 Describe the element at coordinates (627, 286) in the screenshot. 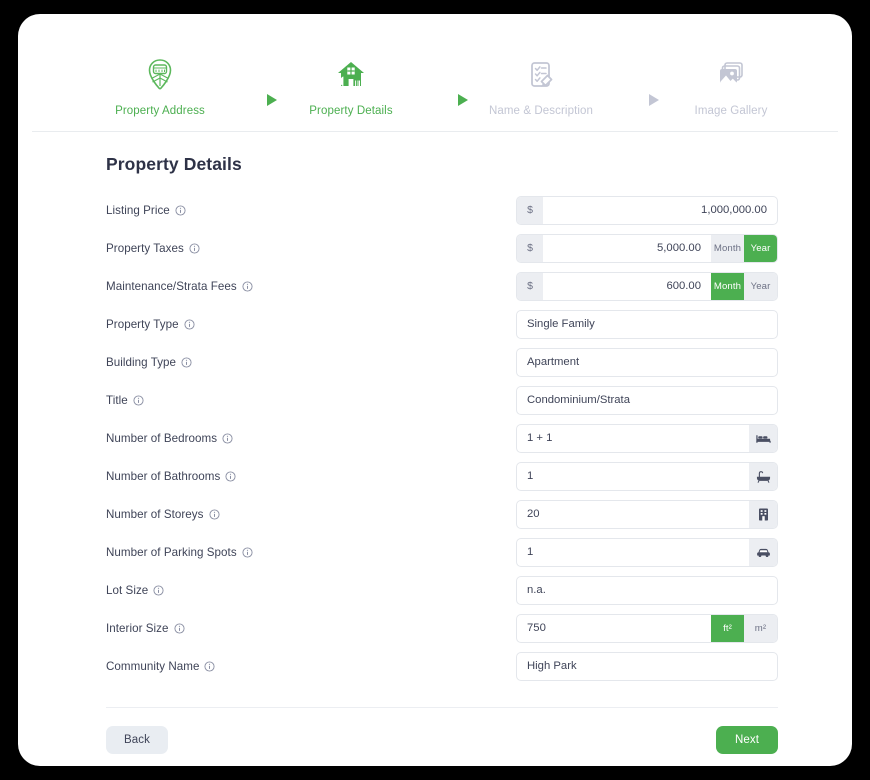

I see `maintenance-fees-input` at that location.